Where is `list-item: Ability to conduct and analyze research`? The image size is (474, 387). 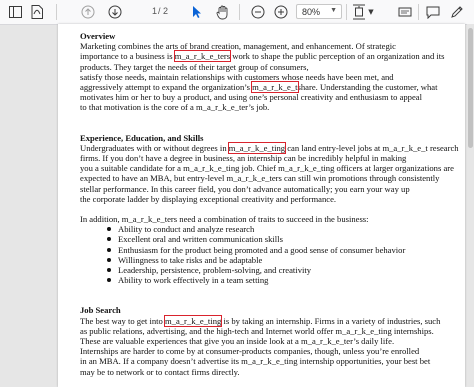 list-item: Ability to conduct and analyze research is located at coordinates (286, 229).